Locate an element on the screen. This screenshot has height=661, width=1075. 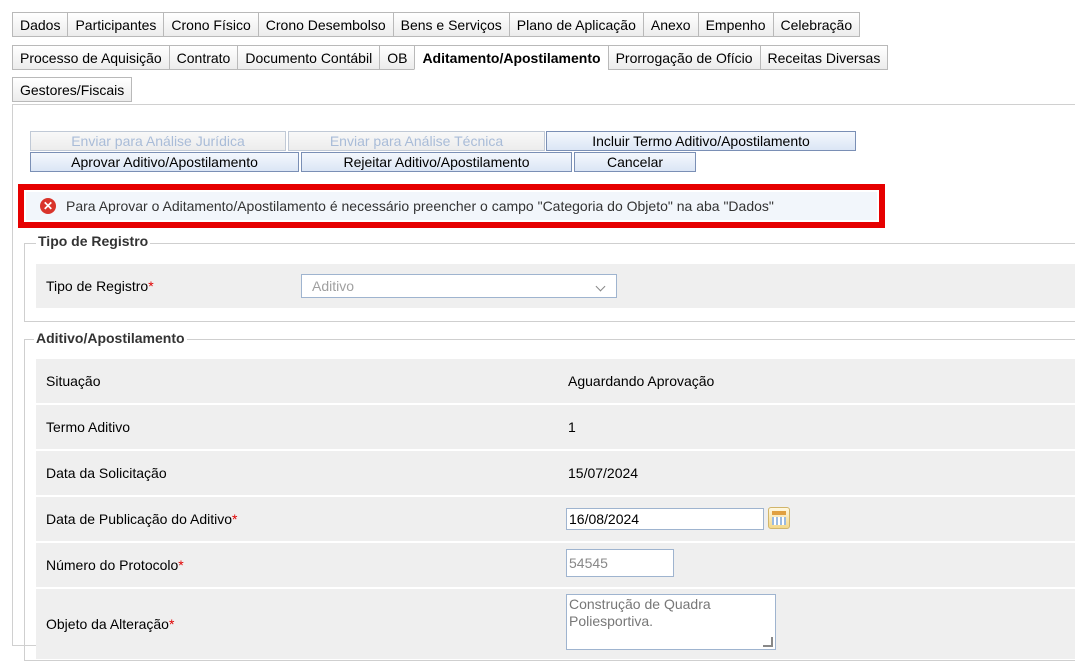
tab-ob: OB is located at coordinates (397, 57).